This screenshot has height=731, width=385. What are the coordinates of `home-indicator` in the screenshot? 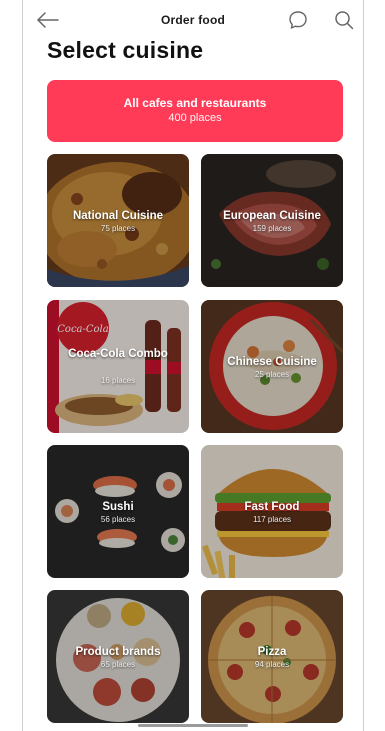 It's located at (193, 725).